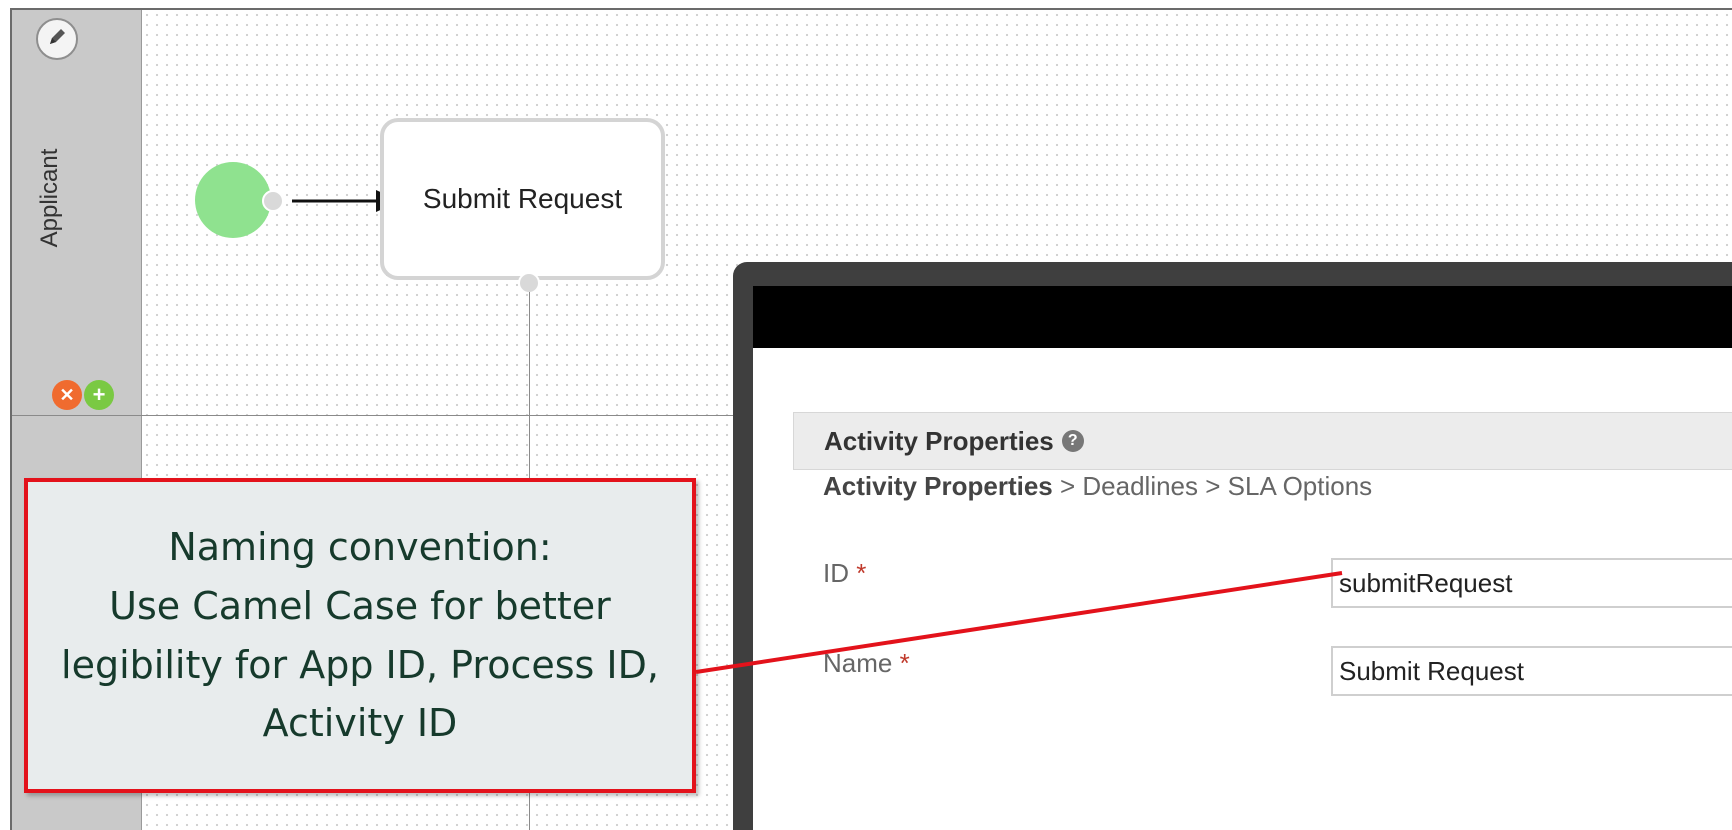 This screenshot has height=830, width=1732. I want to click on pencil-icon, so click(57, 39).